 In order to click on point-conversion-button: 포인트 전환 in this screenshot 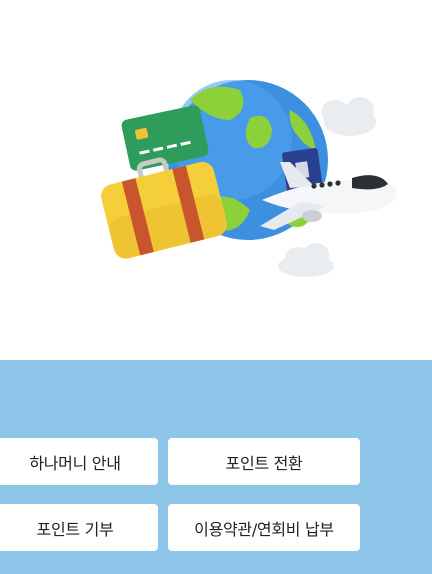, I will do `click(264, 461)`.